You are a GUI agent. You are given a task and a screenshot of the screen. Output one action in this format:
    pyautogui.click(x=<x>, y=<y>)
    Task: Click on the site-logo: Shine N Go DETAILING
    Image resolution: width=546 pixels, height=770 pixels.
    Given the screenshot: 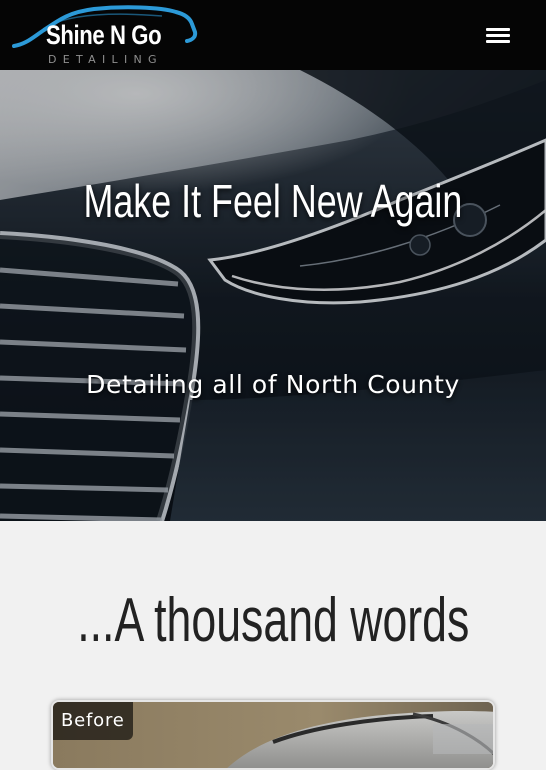 What is the action you would take?
    pyautogui.click(x=107, y=36)
    